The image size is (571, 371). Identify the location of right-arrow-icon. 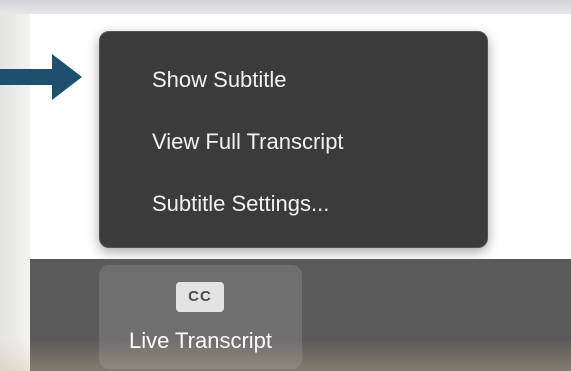
(41, 77).